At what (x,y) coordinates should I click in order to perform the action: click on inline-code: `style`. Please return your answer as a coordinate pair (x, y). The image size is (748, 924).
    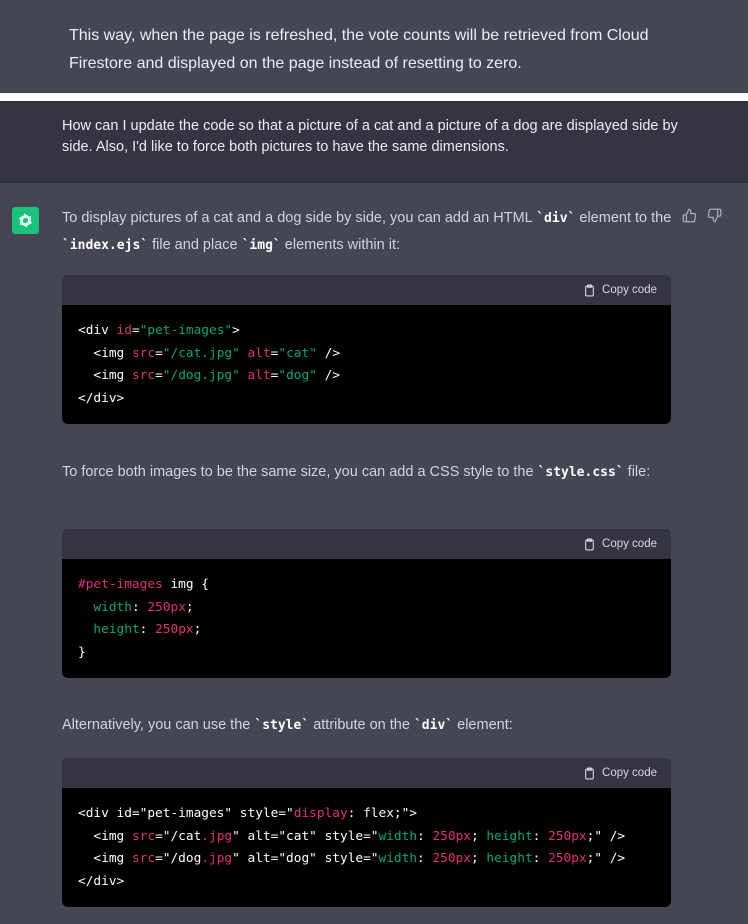
    Looking at the image, I should click on (282, 725).